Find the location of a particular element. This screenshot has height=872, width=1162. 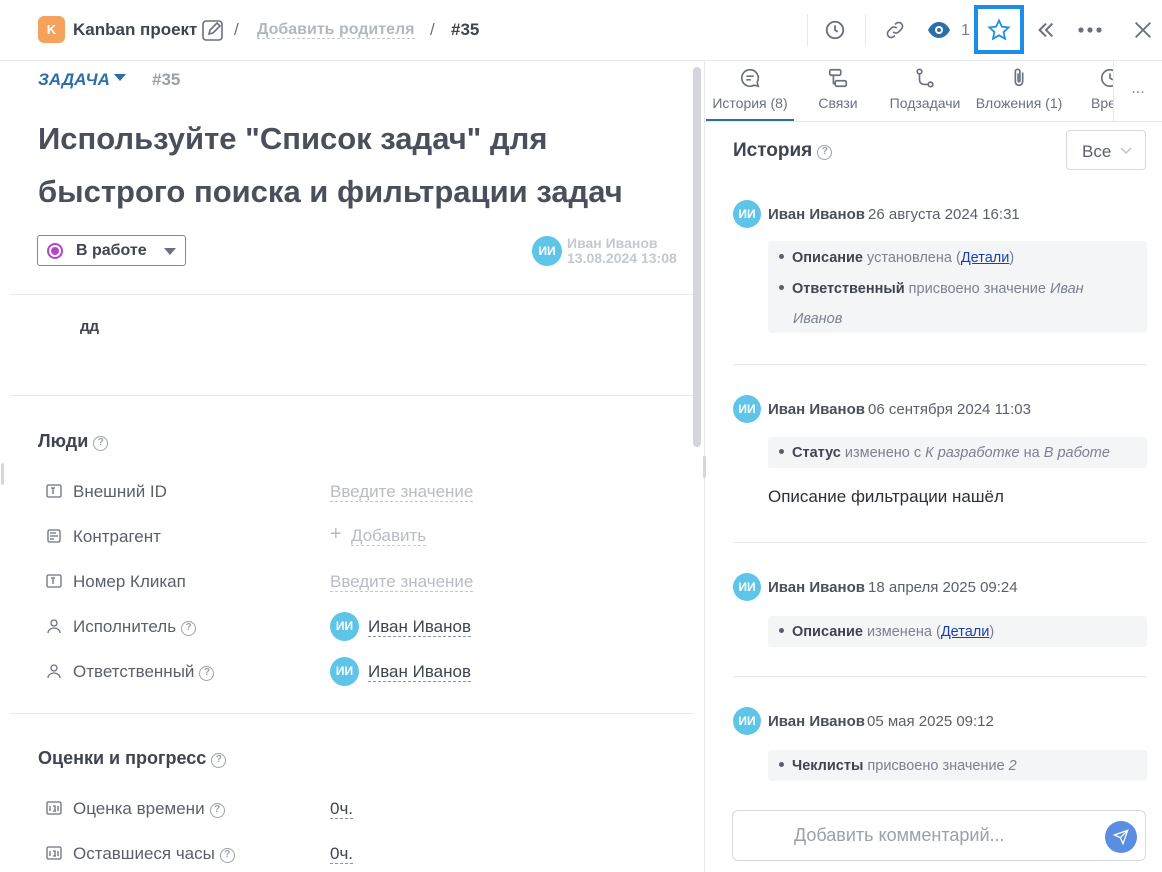

clickup-number-input: Введите значение is located at coordinates (402, 582).